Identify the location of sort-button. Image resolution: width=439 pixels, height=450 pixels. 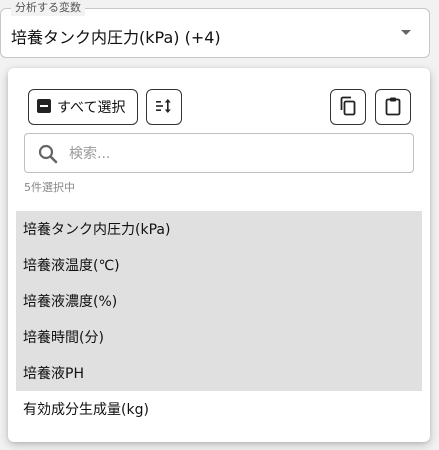
(164, 107).